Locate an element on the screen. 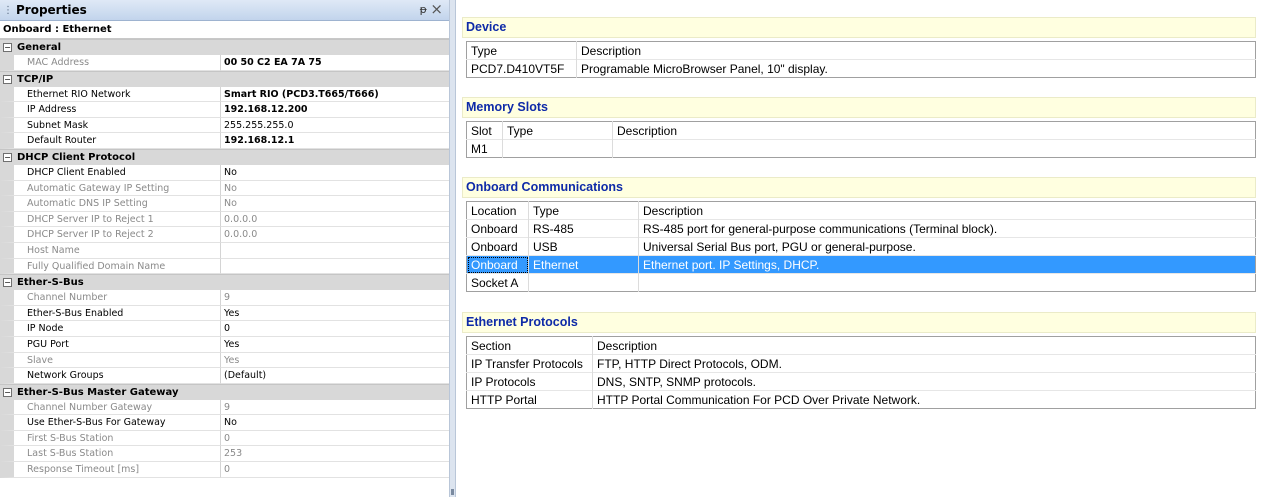 The height and width of the screenshot is (497, 1262). category-label: Ether-S-Bus Master Gateway is located at coordinates (98, 392).